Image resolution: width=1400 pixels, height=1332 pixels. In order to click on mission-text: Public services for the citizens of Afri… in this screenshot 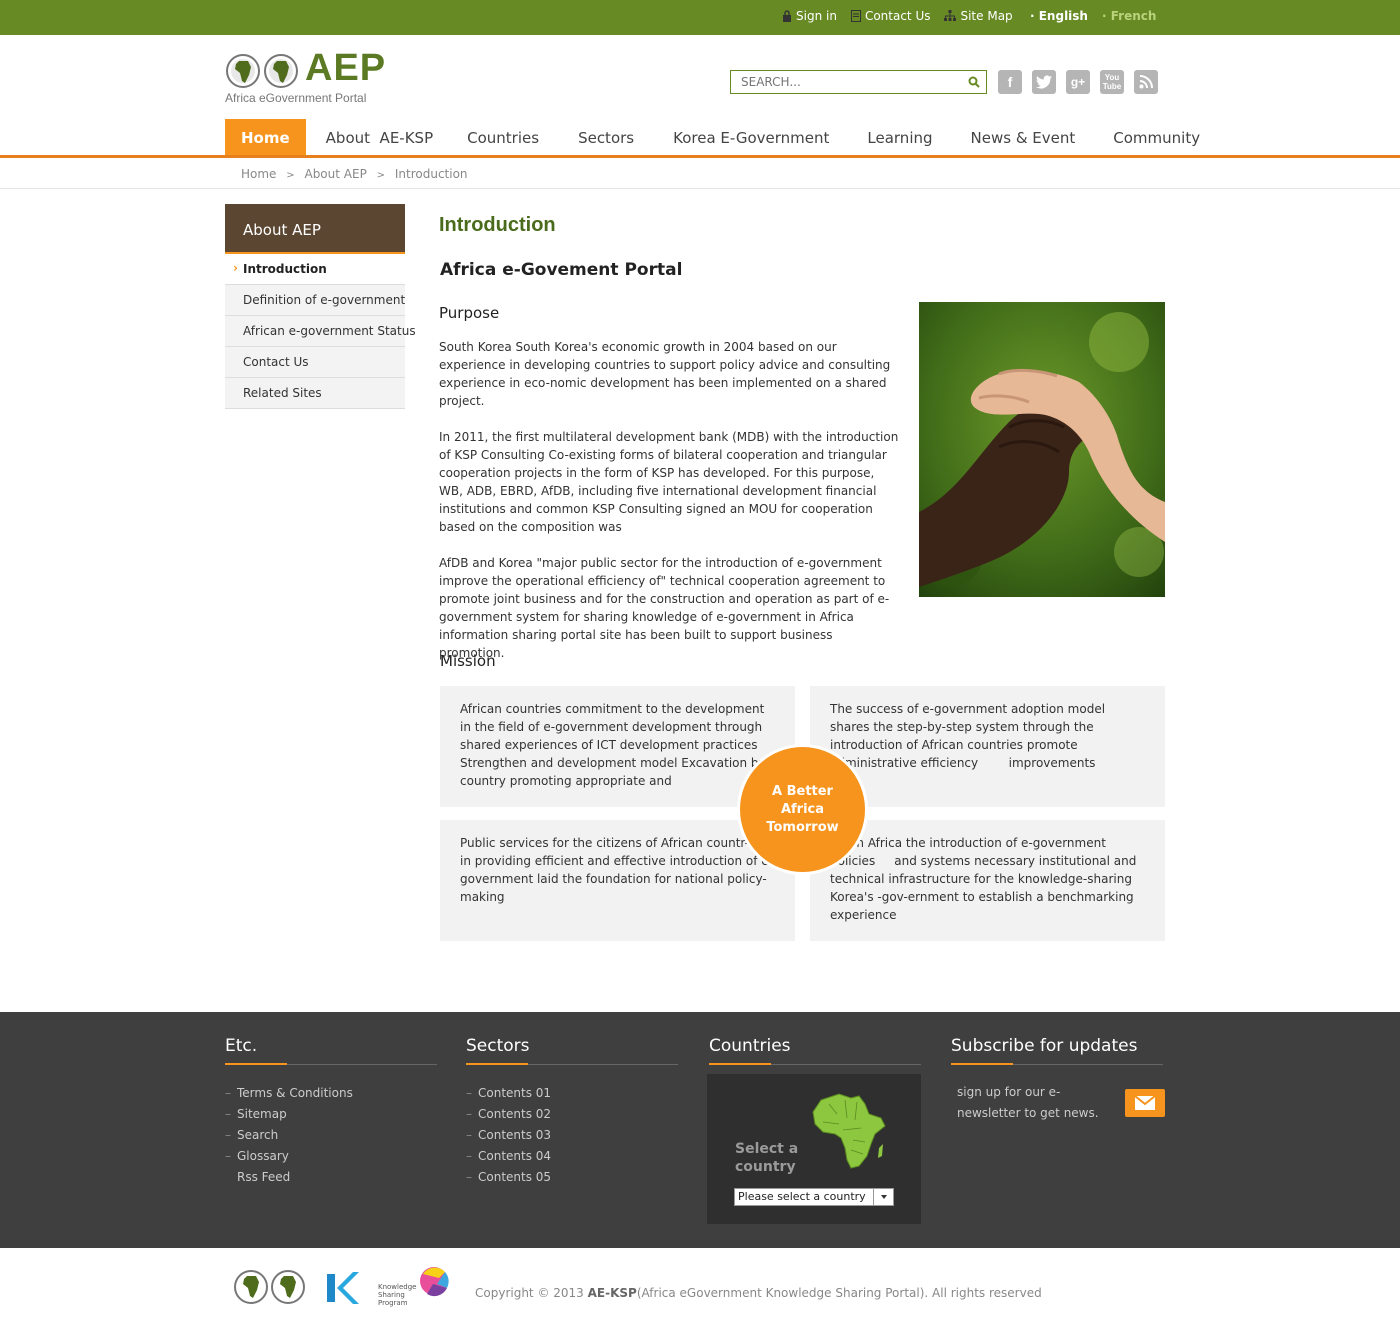, I will do `click(616, 870)`.